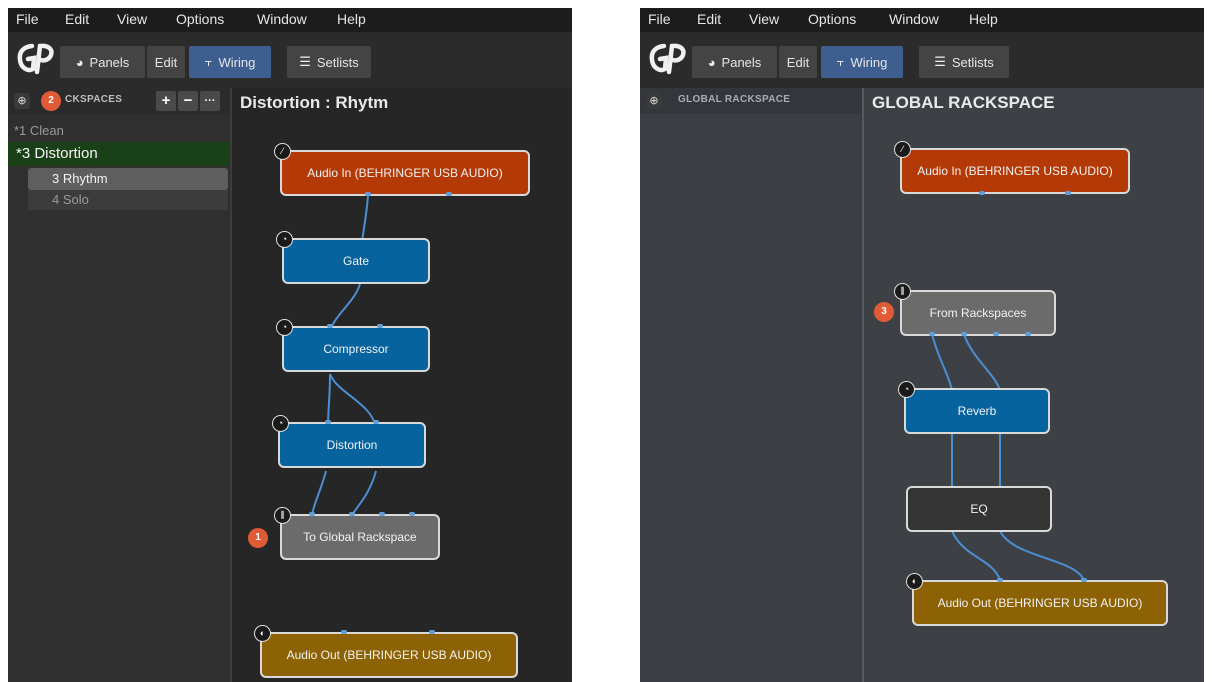 Image resolution: width=1212 pixels, height=682 pixels. I want to click on block-label: Audio In (BEHRINGER USB AUDIO), so click(1015, 171).